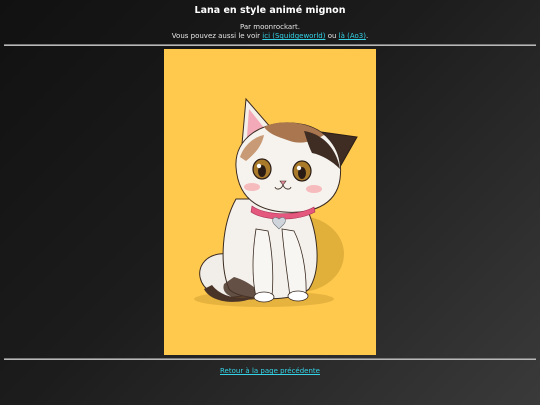 Image resolution: width=540 pixels, height=405 pixels. I want to click on links-middle: ou, so click(332, 36).